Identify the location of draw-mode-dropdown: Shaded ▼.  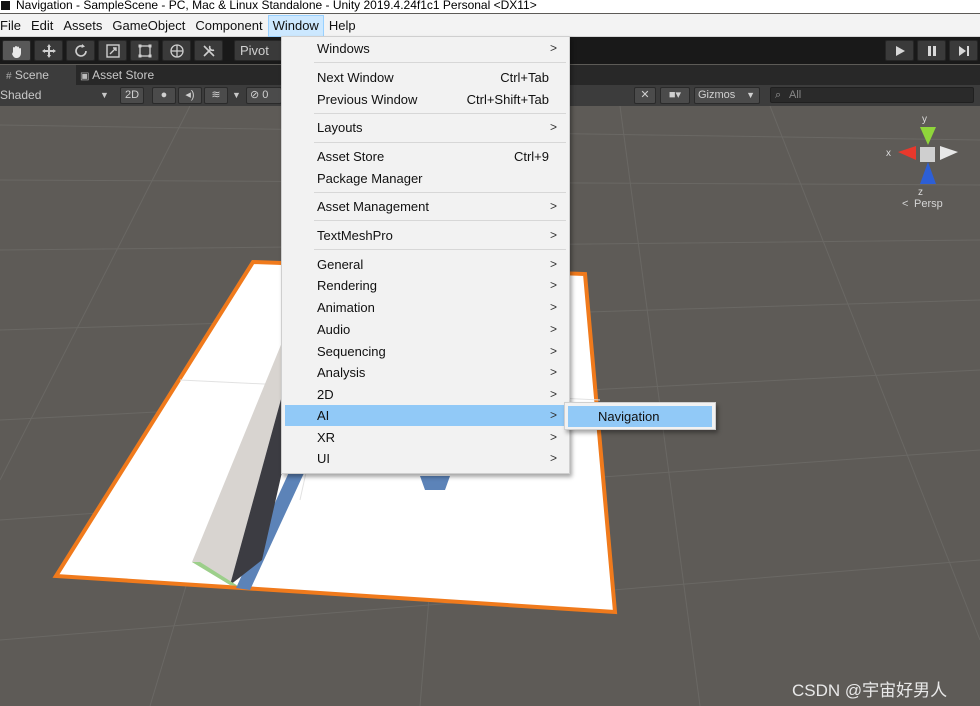
(56, 95).